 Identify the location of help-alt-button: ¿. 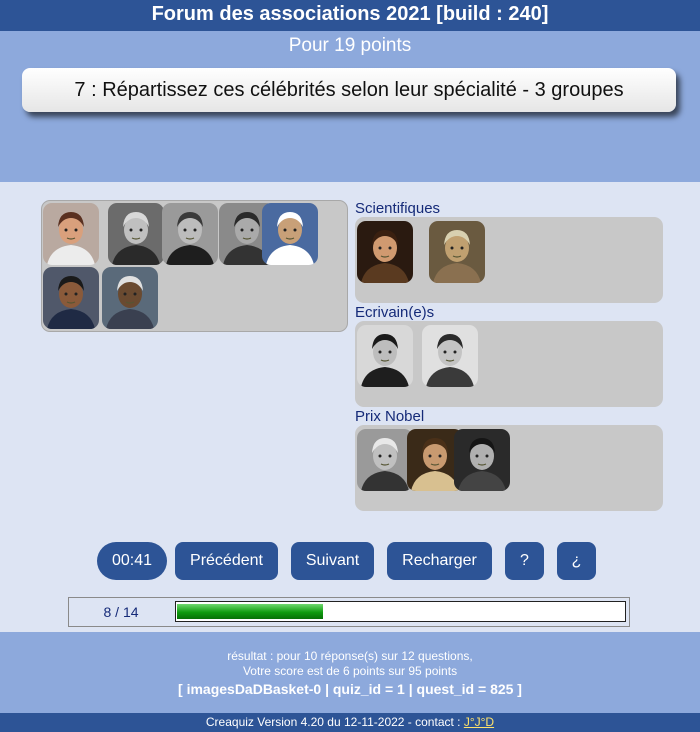
(576, 561).